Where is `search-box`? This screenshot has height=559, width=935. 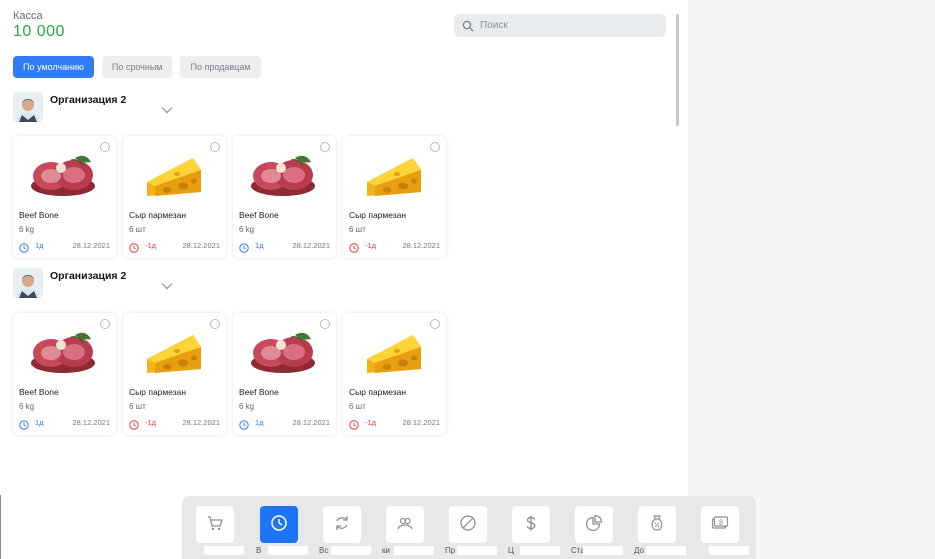 search-box is located at coordinates (560, 25).